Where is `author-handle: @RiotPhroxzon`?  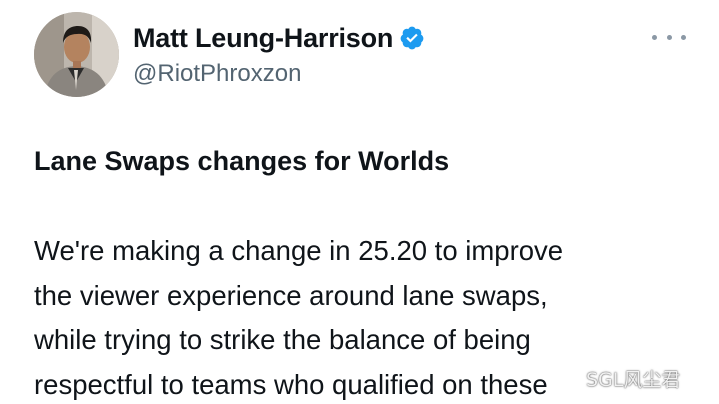
author-handle: @RiotPhroxzon is located at coordinates (217, 74).